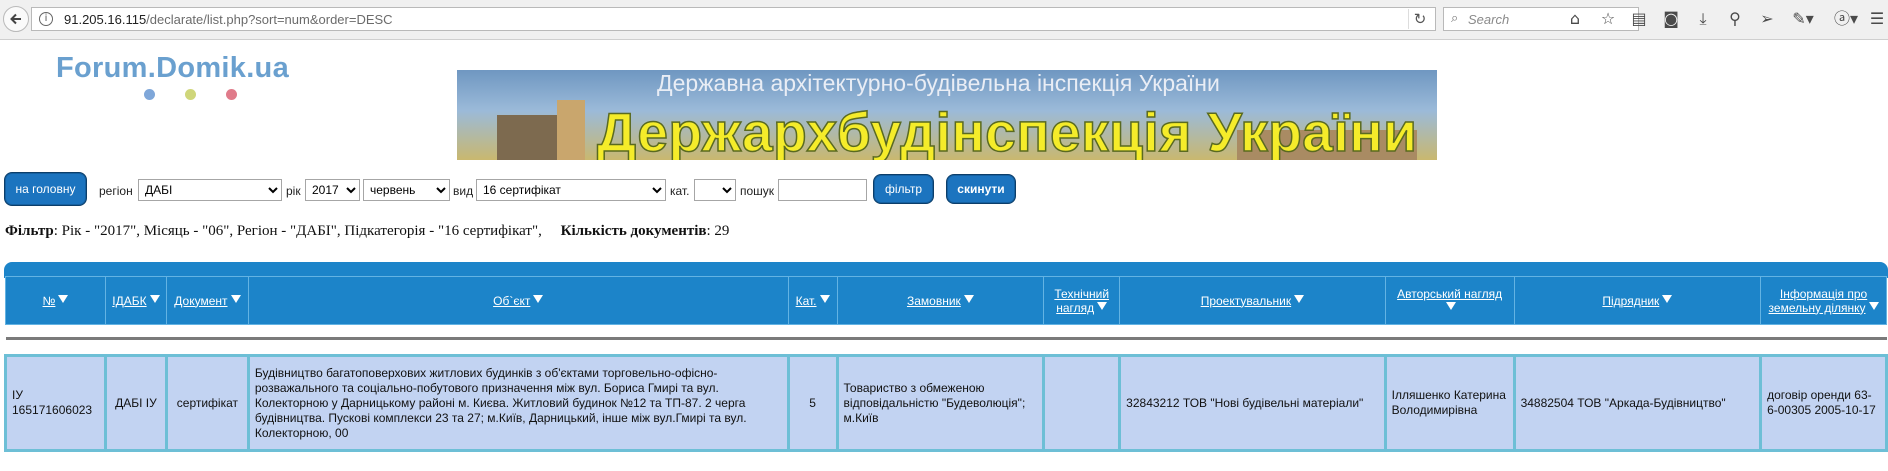 Image resolution: width=1888 pixels, height=471 pixels. What do you see at coordinates (172, 68) in the screenshot?
I see `site-logo: Forum.Domik.ua` at bounding box center [172, 68].